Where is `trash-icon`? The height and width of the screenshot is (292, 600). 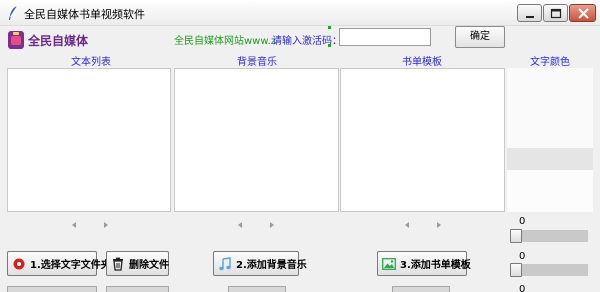 trash-icon is located at coordinates (118, 264).